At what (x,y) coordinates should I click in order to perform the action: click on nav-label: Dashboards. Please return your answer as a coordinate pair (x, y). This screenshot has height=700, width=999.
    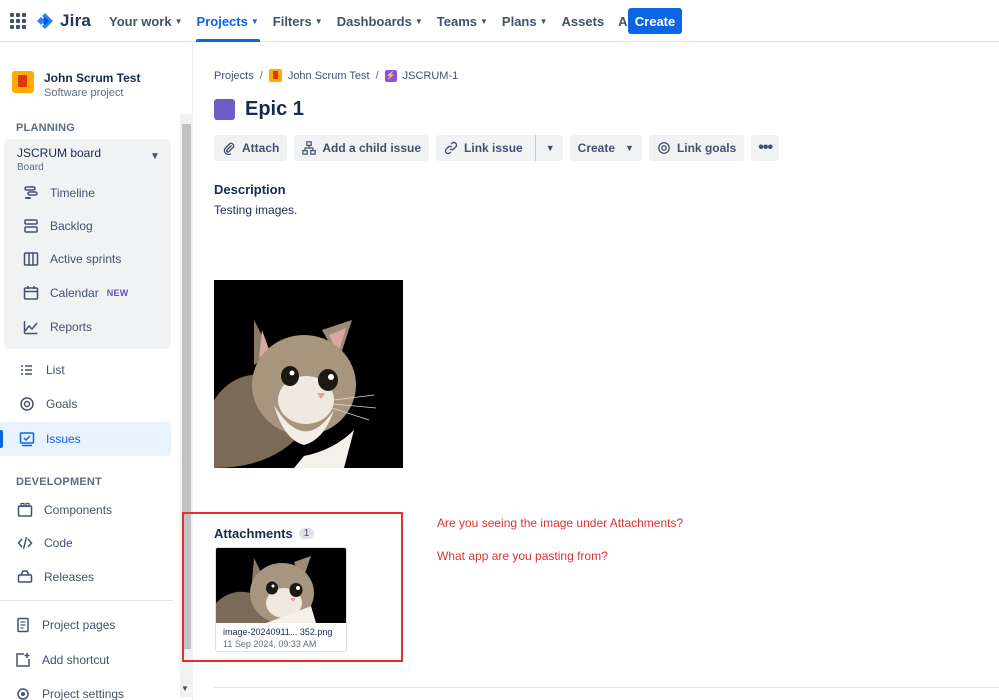
    Looking at the image, I should click on (374, 21).